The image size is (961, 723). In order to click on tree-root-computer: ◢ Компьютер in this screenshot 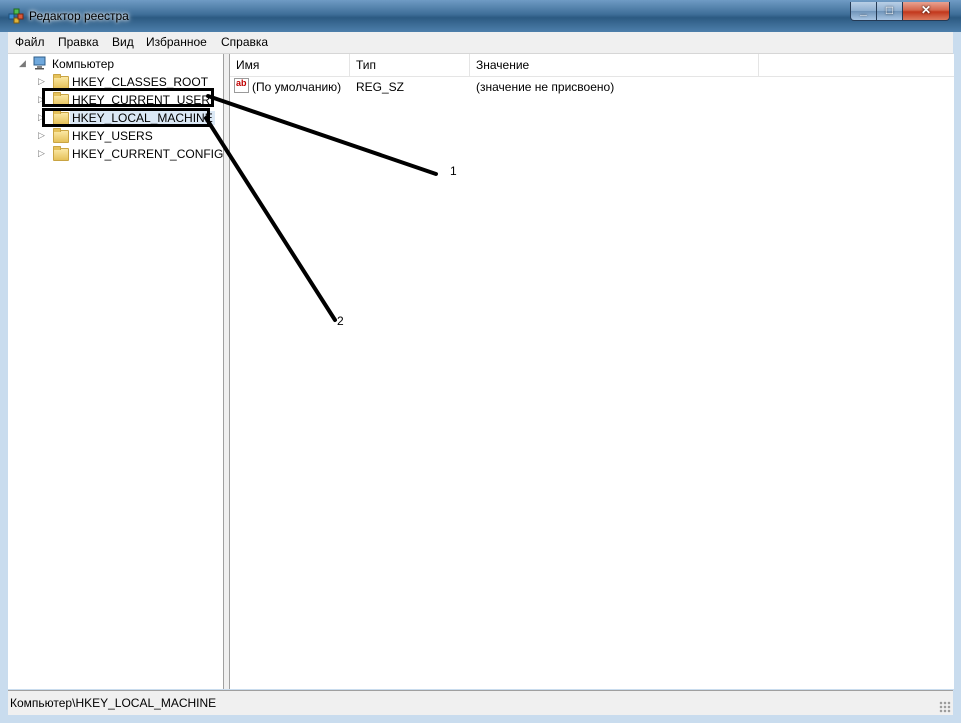, I will do `click(115, 64)`.